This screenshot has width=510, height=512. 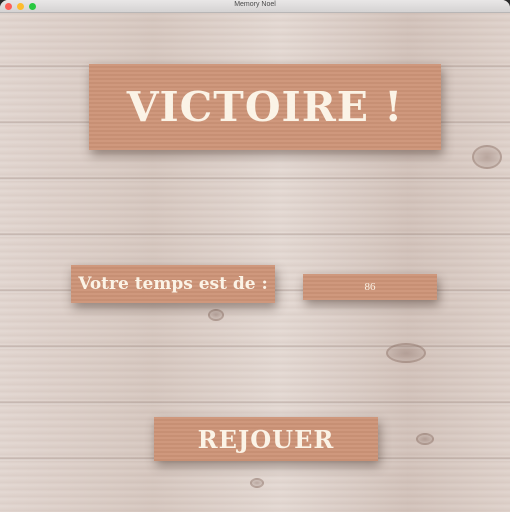 I want to click on window-title: Memory Noel, so click(x=255, y=4).